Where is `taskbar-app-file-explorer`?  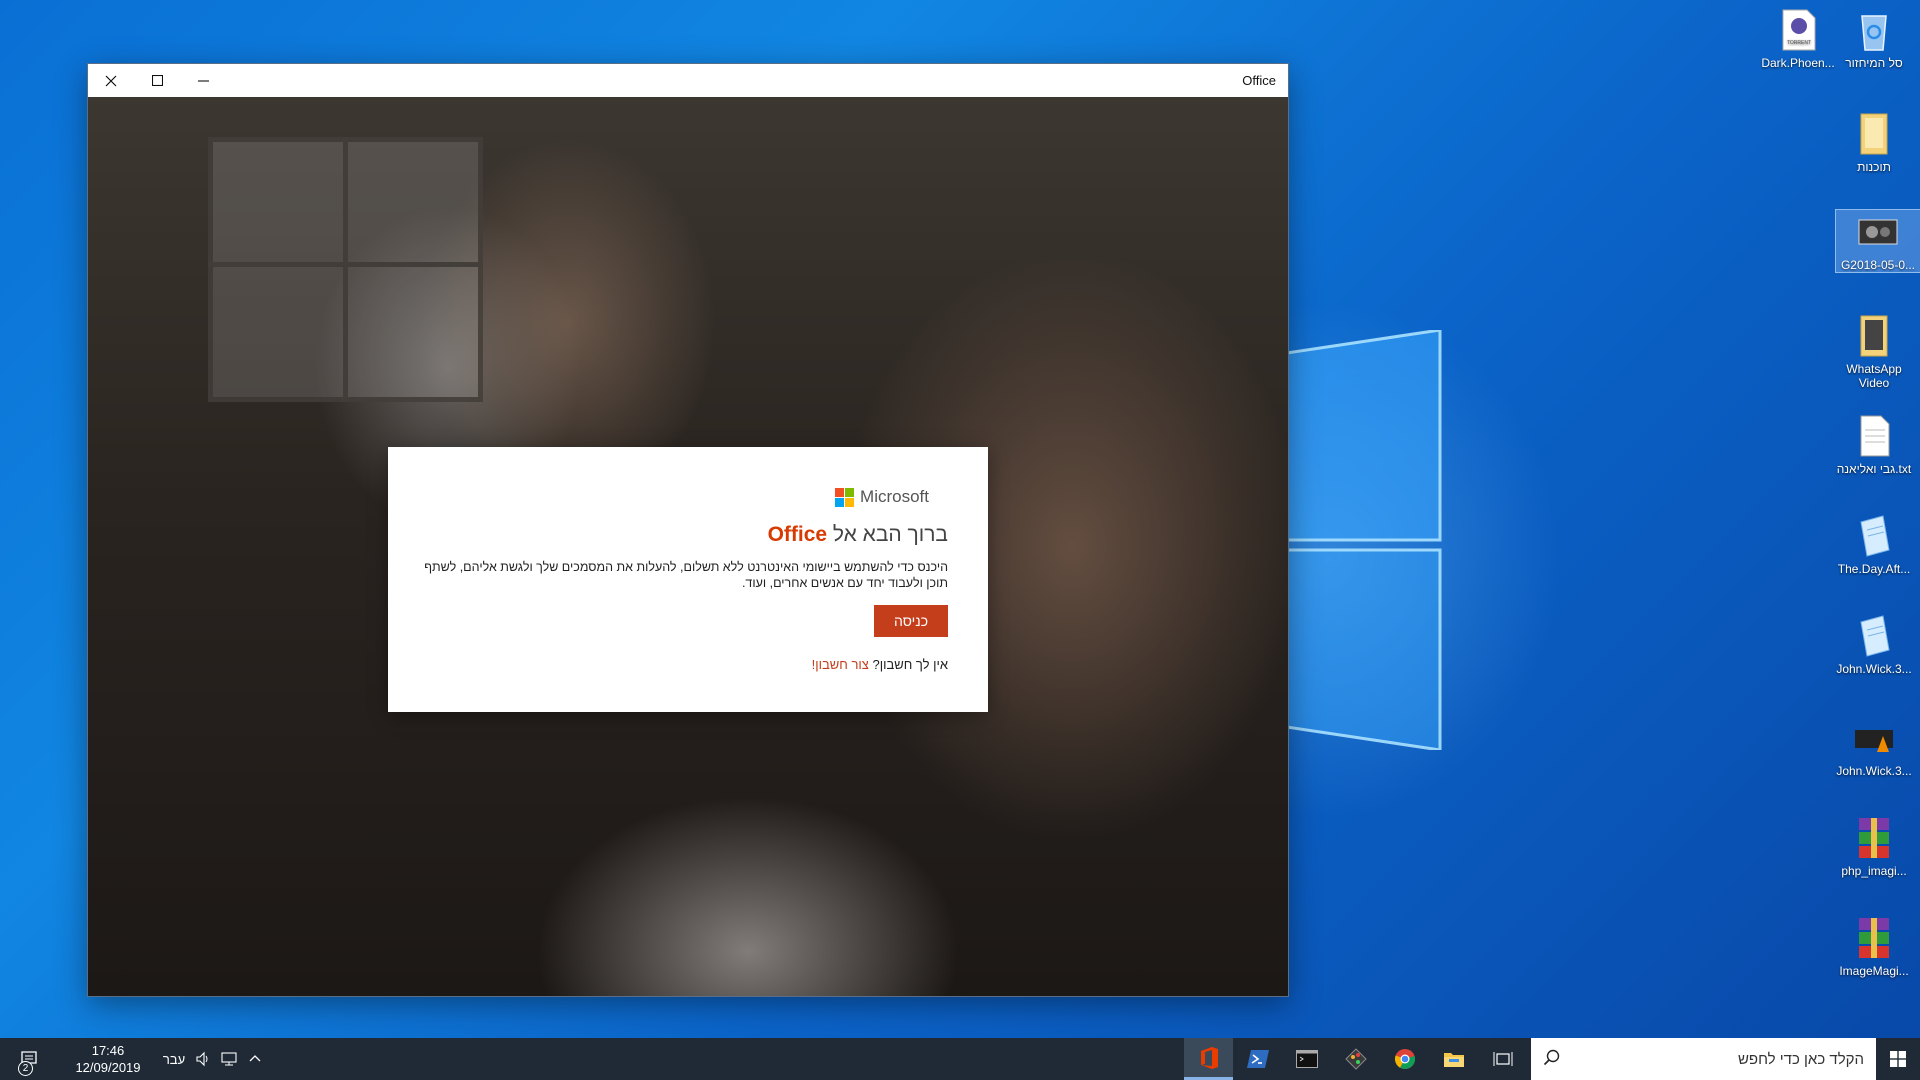
taskbar-app-file-explorer is located at coordinates (1453, 1059).